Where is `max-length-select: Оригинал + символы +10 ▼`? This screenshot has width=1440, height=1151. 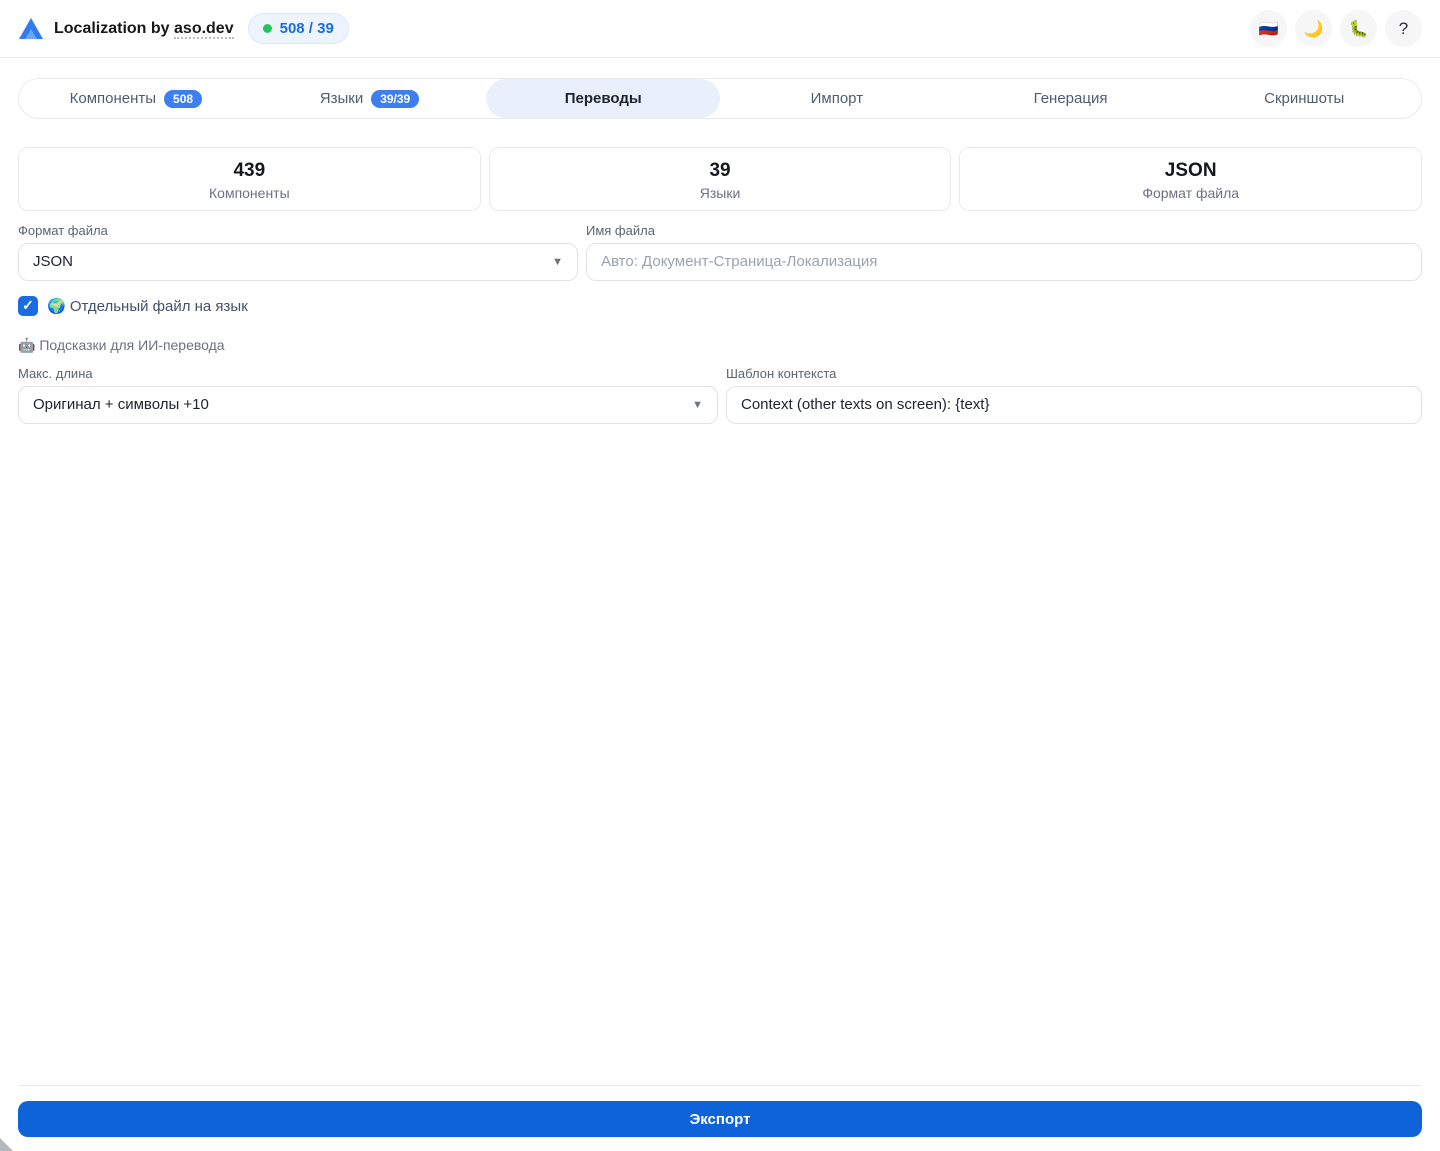 max-length-select: Оригинал + символы +10 ▼ is located at coordinates (368, 404).